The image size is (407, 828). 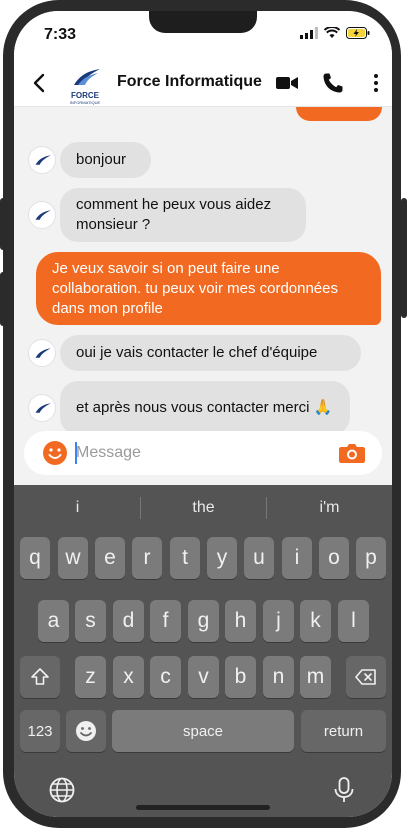 I want to click on key-g: g, so click(x=203, y=621).